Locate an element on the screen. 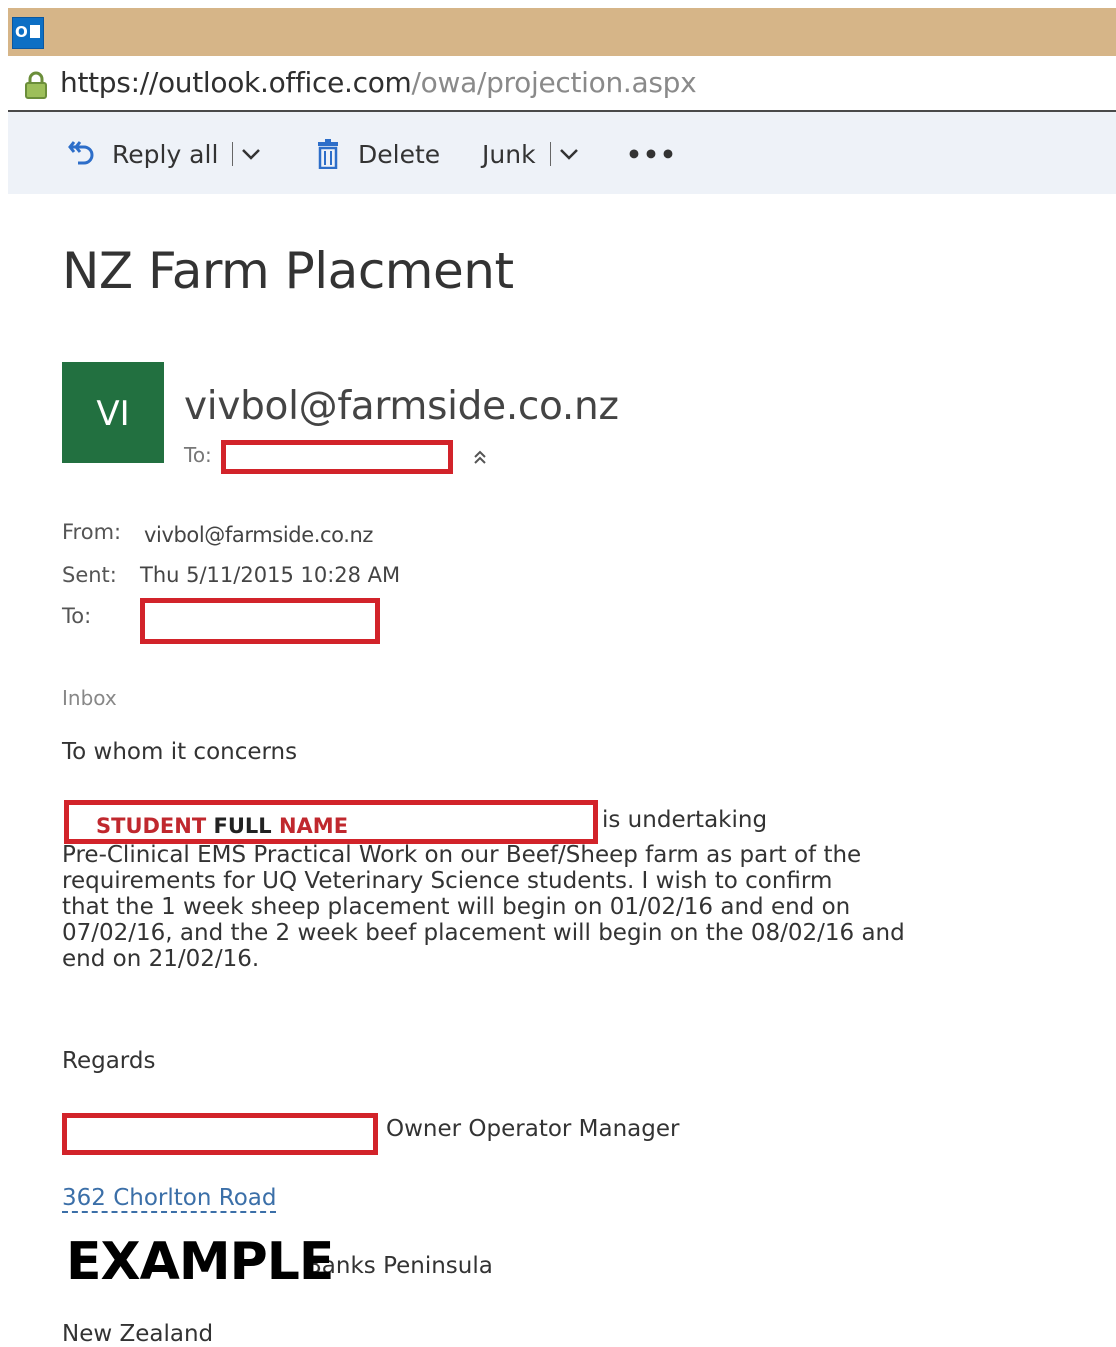 This screenshot has height=1347, width=1116. outlook-logo-icon: O is located at coordinates (28, 33).